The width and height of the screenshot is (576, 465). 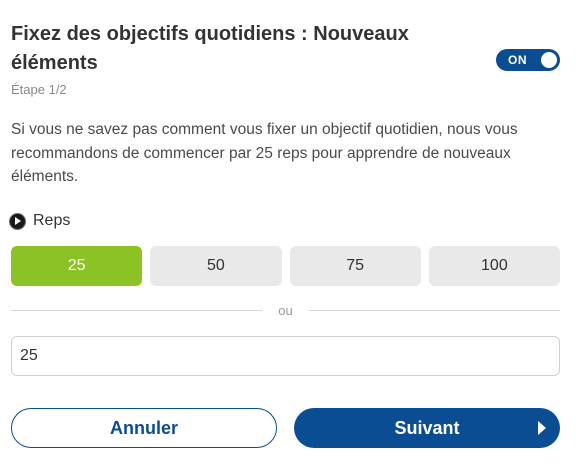 I want to click on cancel-button-label: Annuler, so click(x=143, y=427).